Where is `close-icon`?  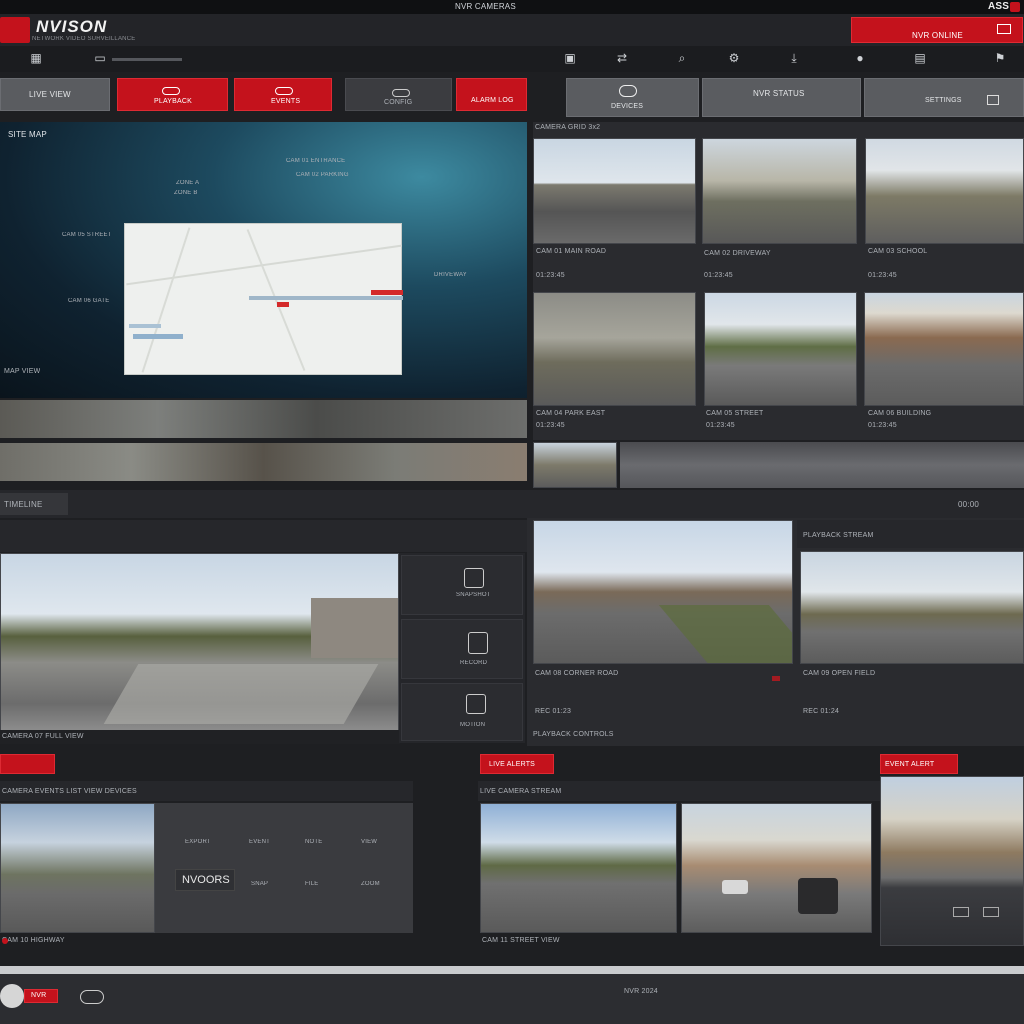
close-icon is located at coordinates (1015, 7).